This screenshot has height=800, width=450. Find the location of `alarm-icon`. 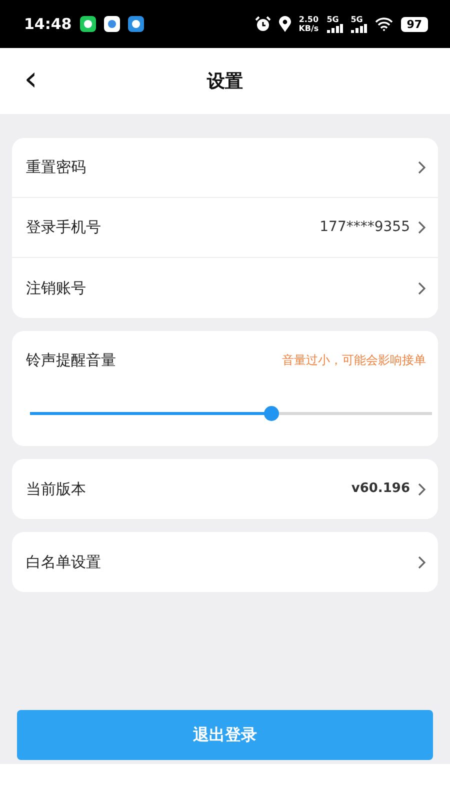

alarm-icon is located at coordinates (262, 24).